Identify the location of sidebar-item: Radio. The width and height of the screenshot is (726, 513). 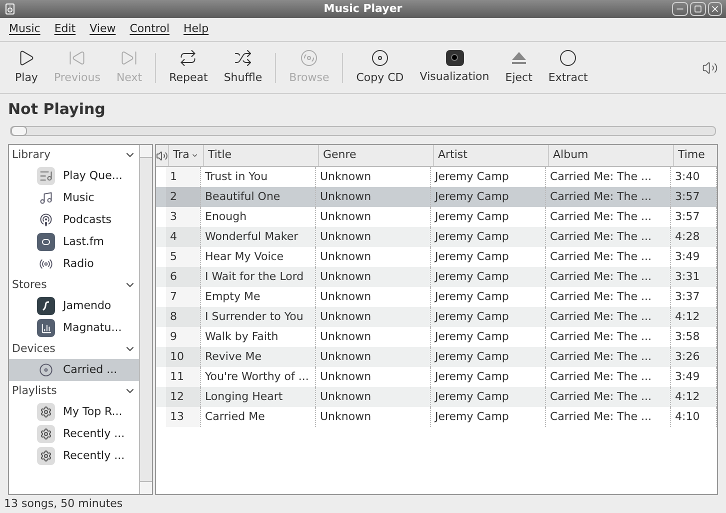
(74, 264).